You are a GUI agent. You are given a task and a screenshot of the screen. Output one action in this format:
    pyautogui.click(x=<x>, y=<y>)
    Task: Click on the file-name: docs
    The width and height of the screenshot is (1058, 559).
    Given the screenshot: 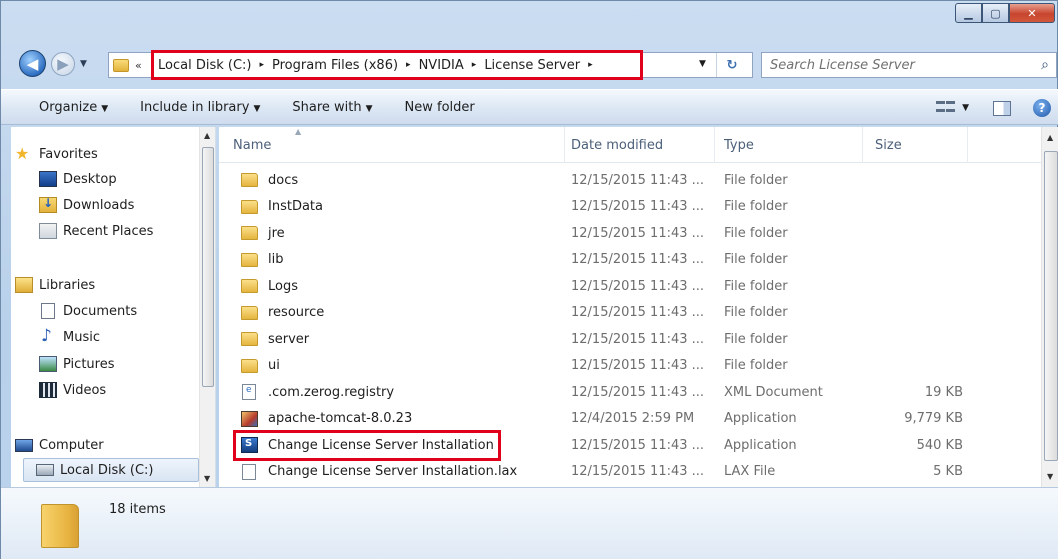 What is the action you would take?
    pyautogui.click(x=283, y=180)
    